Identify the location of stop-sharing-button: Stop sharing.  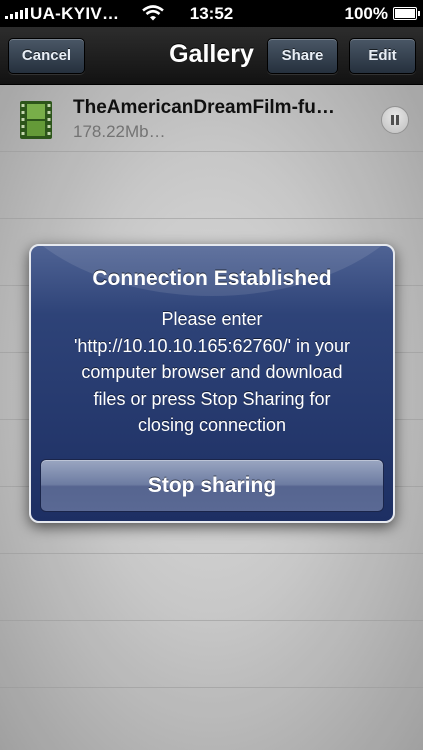
(212, 485).